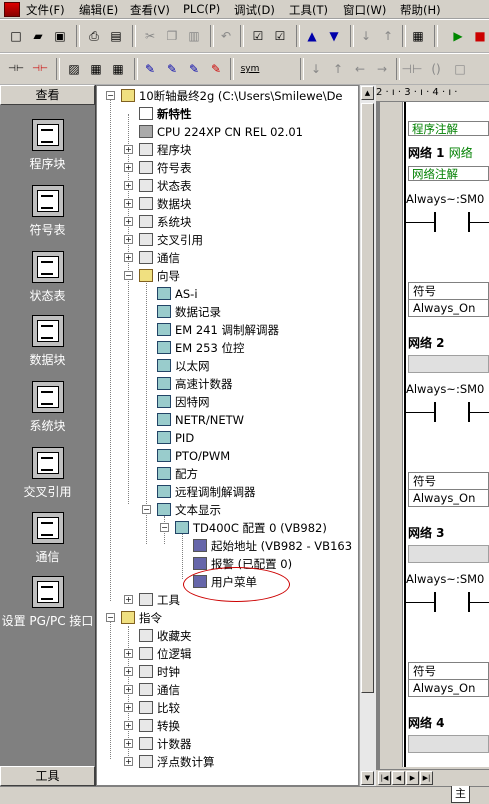 The width and height of the screenshot is (489, 804). What do you see at coordinates (460, 794) in the screenshot?
I see `tab-main: 主` at bounding box center [460, 794].